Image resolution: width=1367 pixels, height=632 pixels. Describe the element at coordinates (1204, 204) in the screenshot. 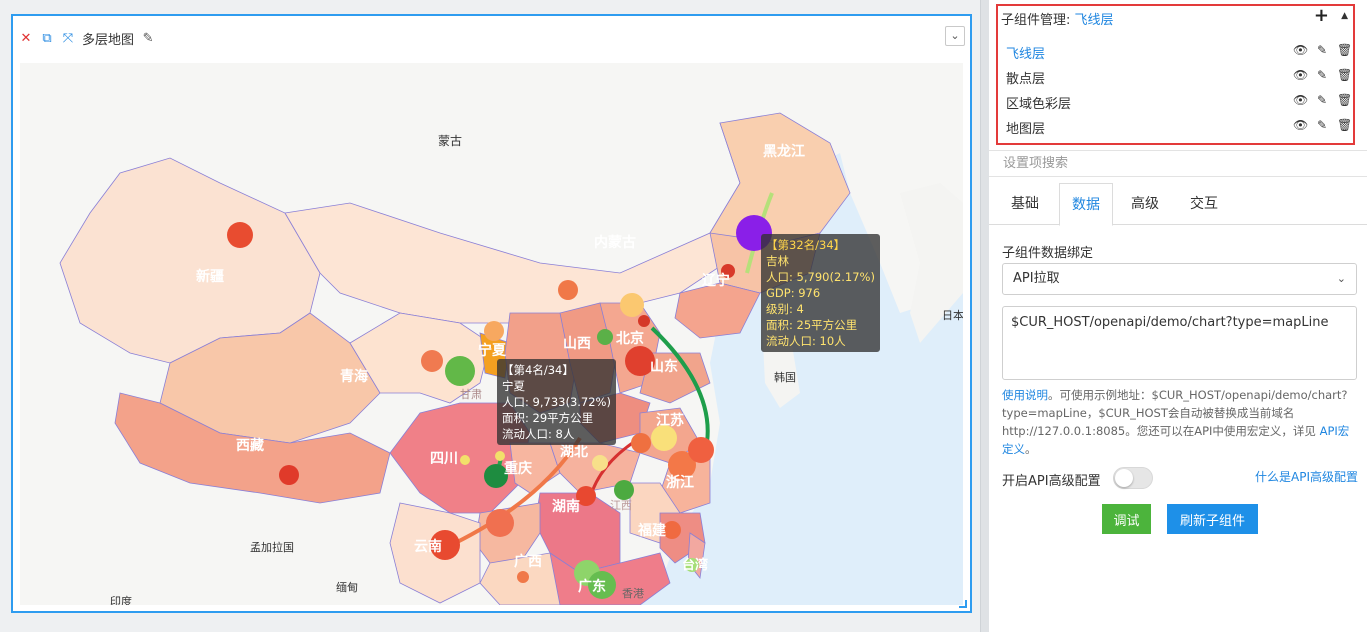

I see `tab-interaction: 交互` at that location.